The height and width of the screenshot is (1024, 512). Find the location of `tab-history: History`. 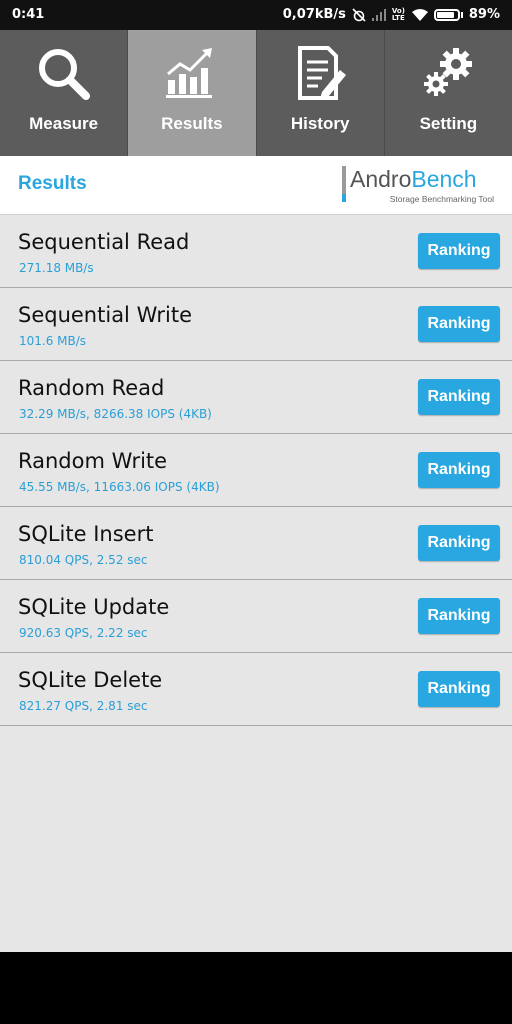

tab-history: History is located at coordinates (321, 93).